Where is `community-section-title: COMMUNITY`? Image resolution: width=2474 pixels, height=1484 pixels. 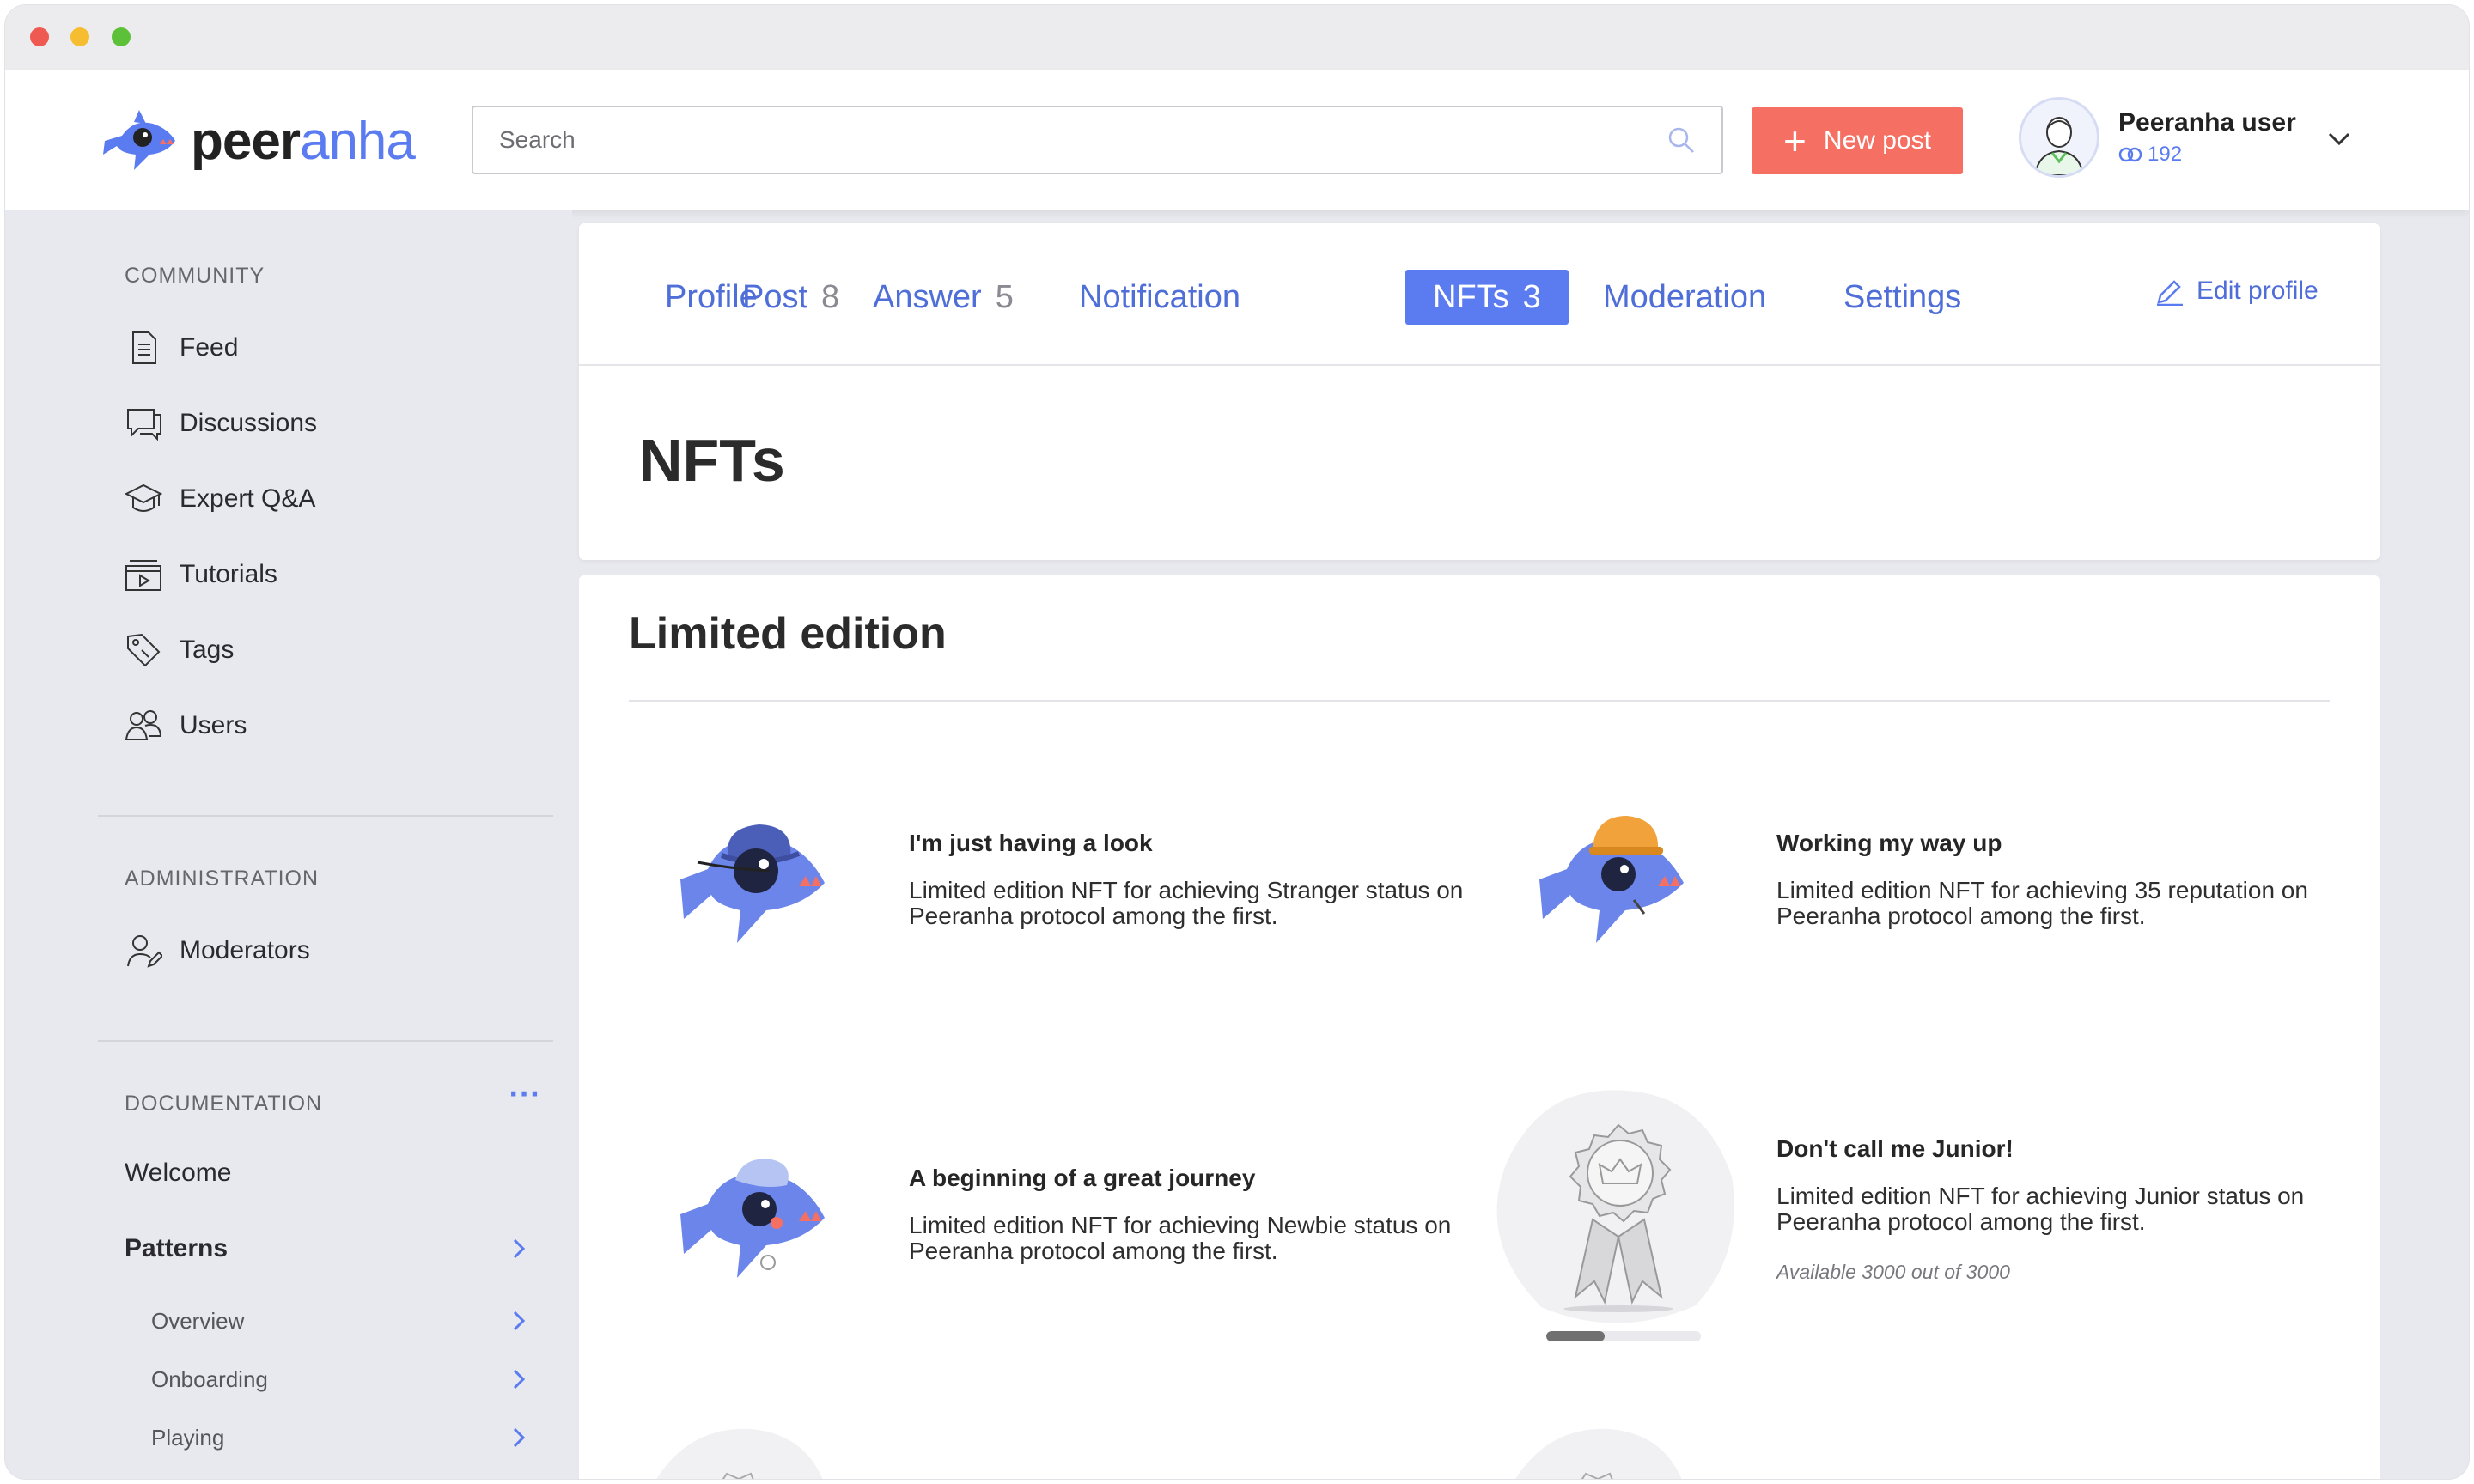
community-section-title: COMMUNITY is located at coordinates (195, 276).